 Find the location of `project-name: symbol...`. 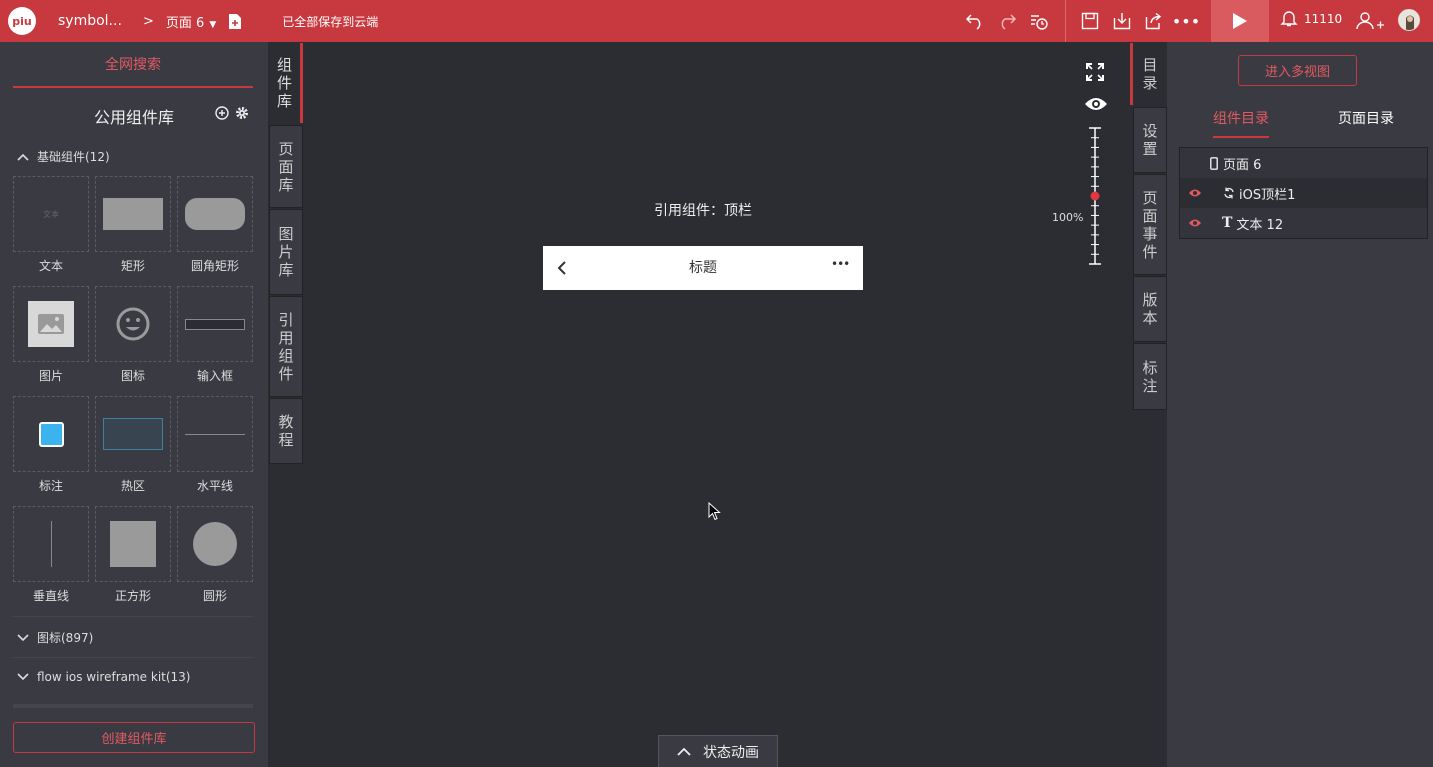

project-name: symbol... is located at coordinates (95, 21).